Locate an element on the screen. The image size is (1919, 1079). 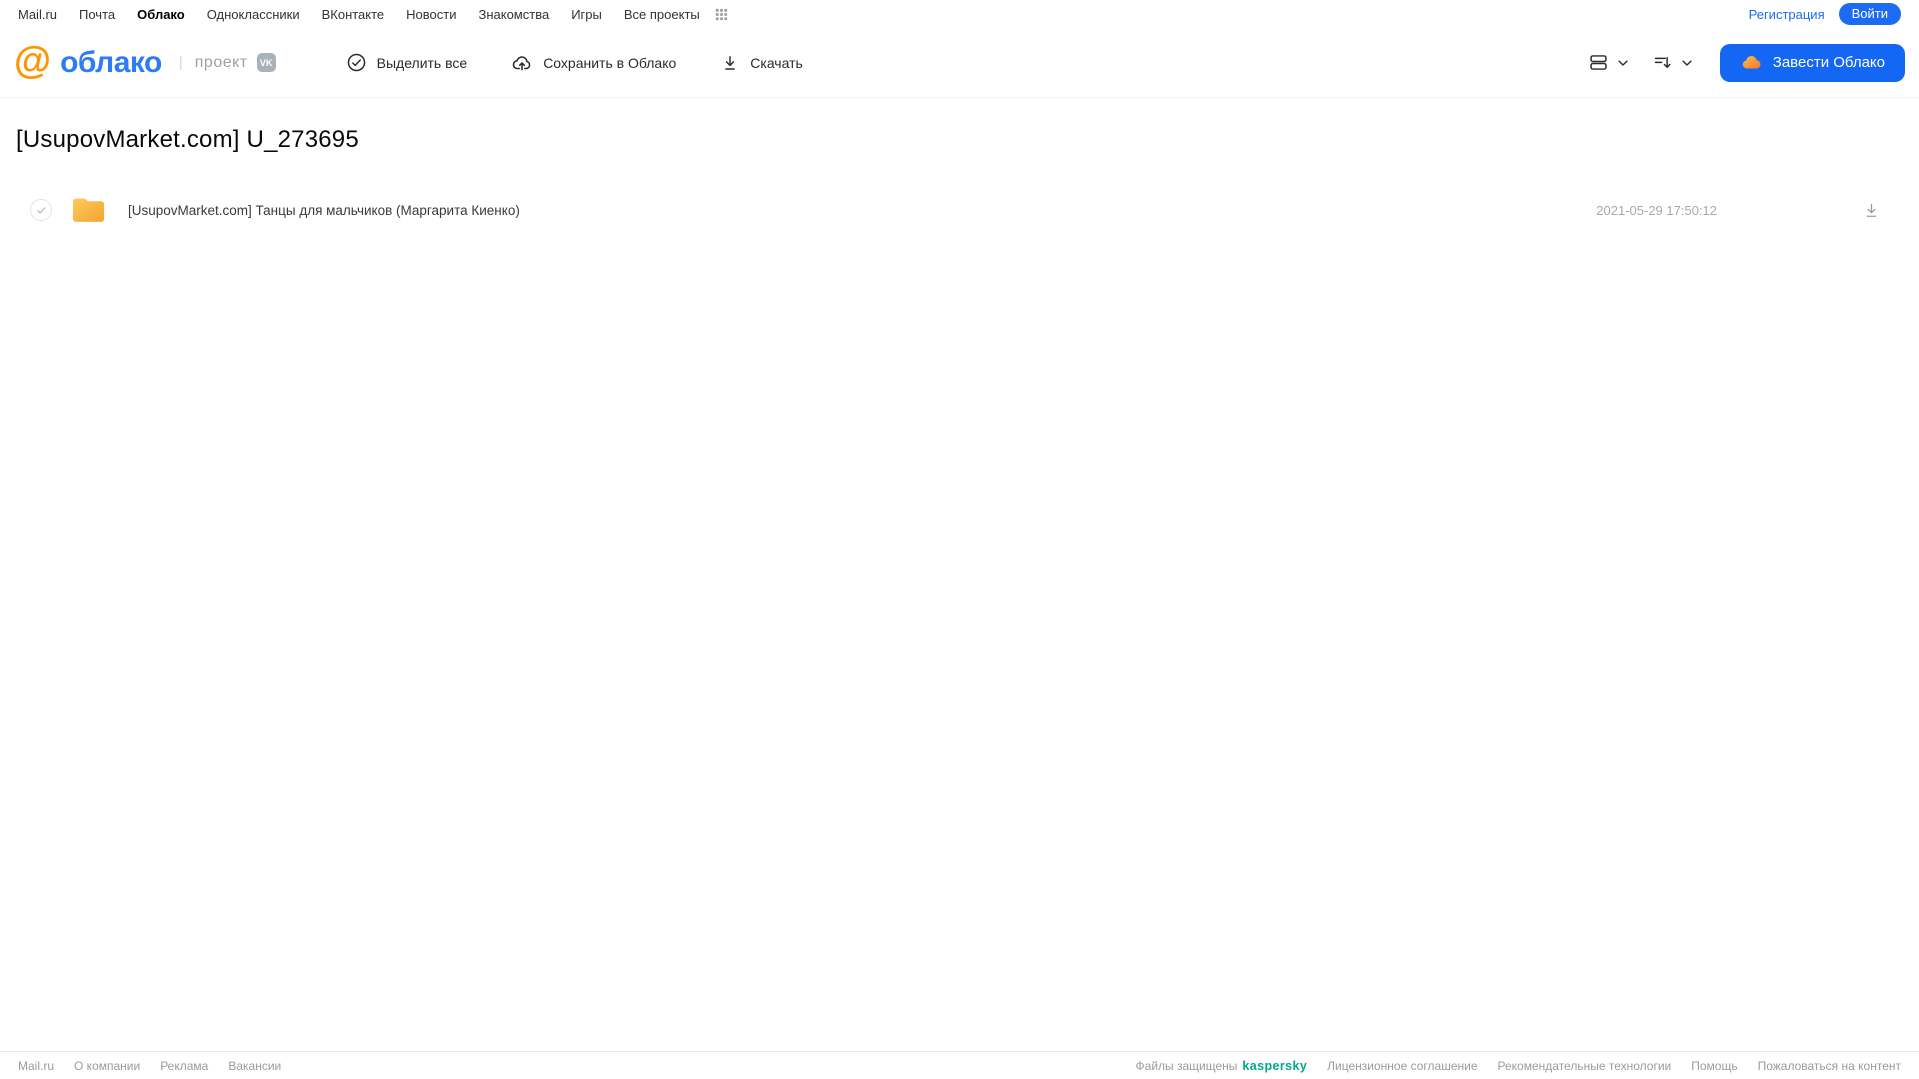
select-all-label: Выделить все is located at coordinates (422, 62).